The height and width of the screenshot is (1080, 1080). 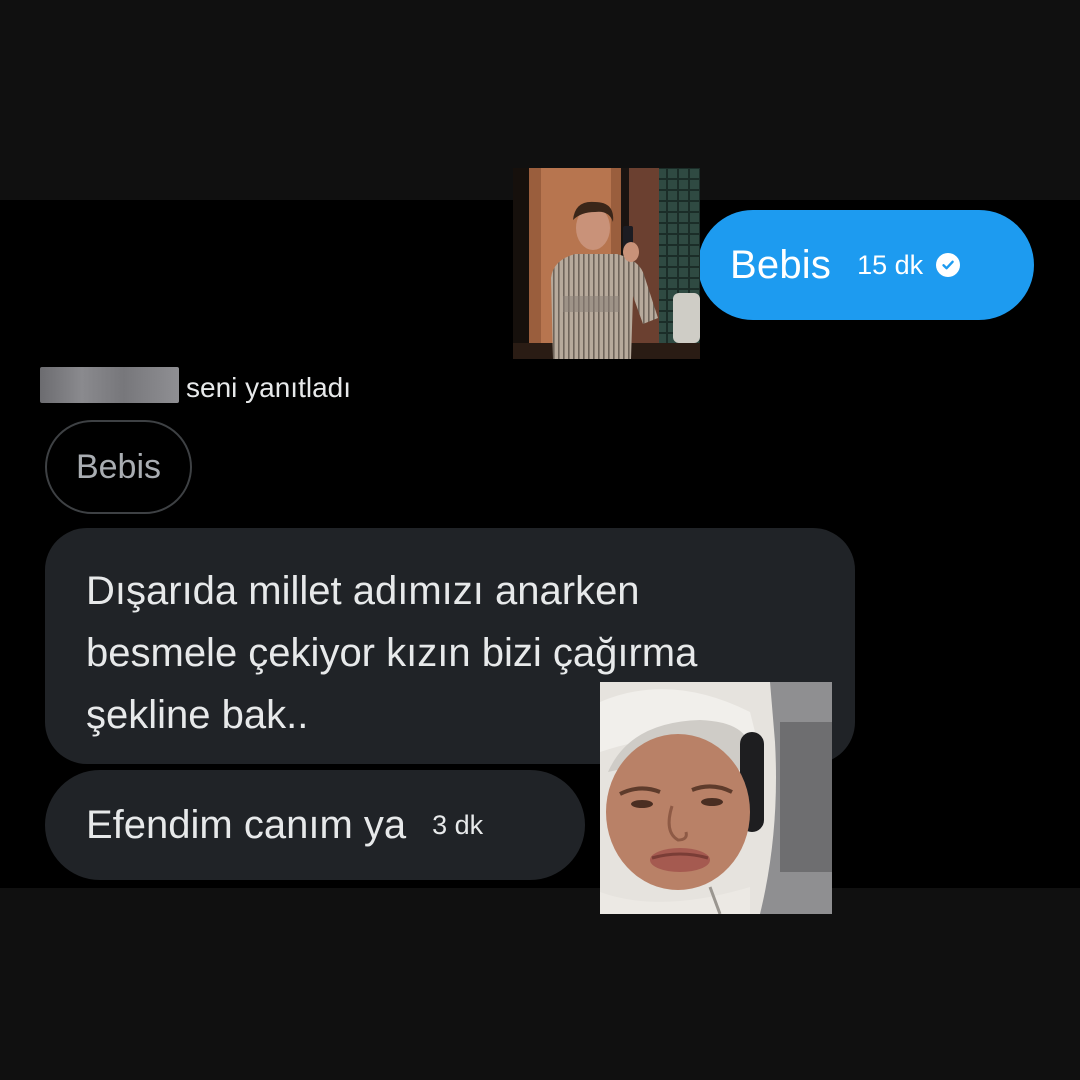 What do you see at coordinates (363, 591) in the screenshot?
I see `message-line: Dışarıda millet adımızı anarken` at bounding box center [363, 591].